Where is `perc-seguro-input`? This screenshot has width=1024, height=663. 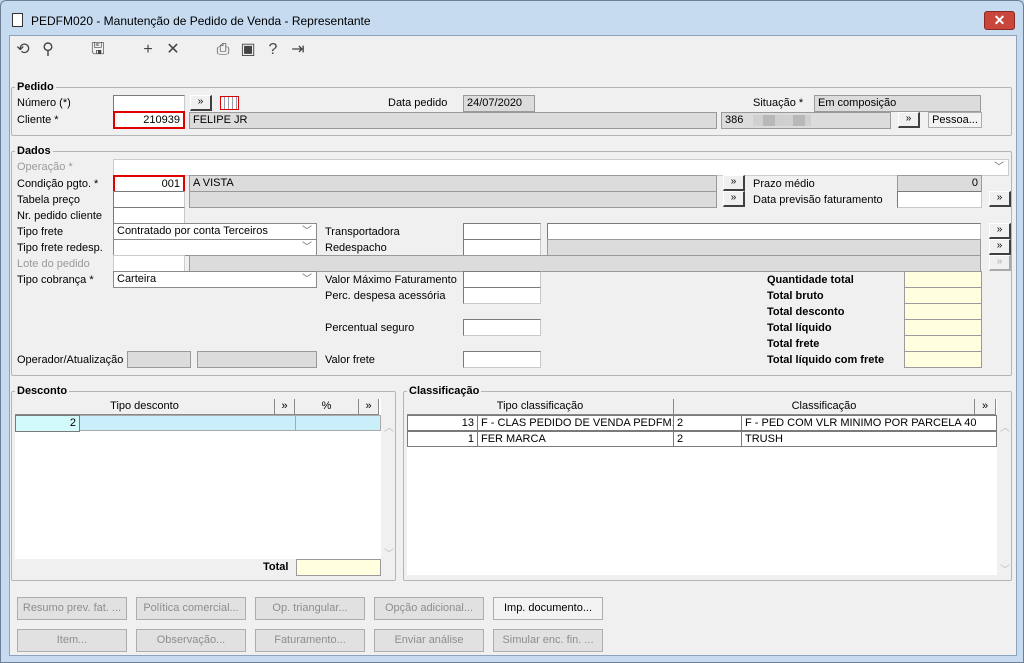 perc-seguro-input is located at coordinates (502, 327).